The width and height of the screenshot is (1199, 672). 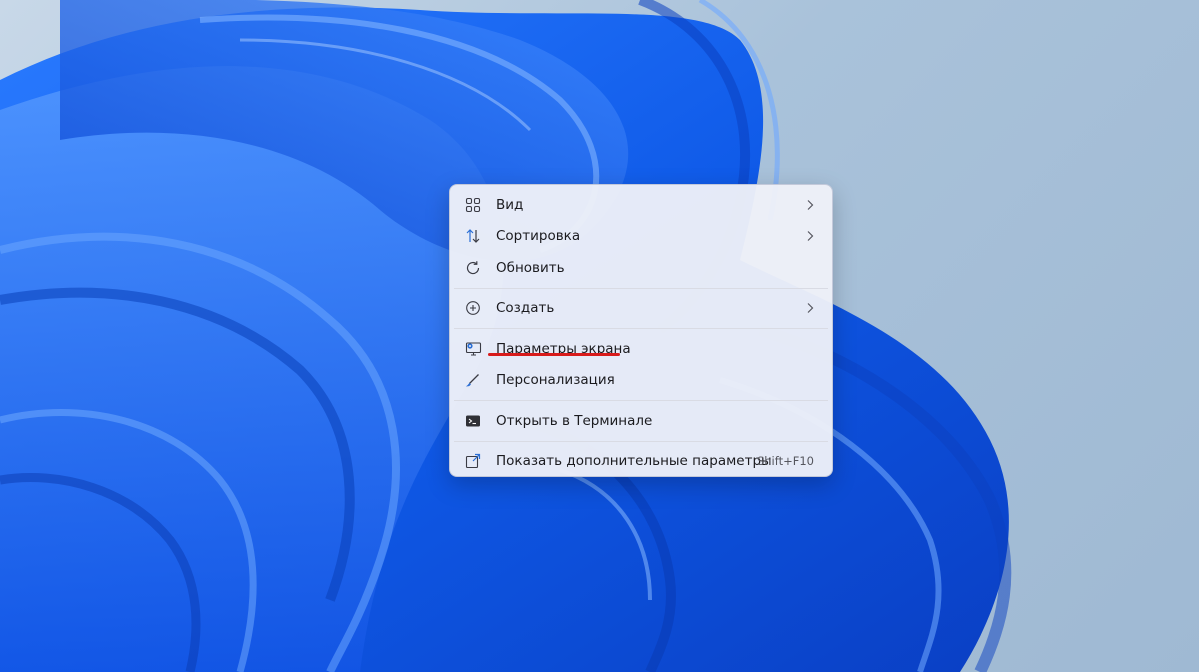 I want to click on menu-item-label: Создать, so click(x=525, y=308).